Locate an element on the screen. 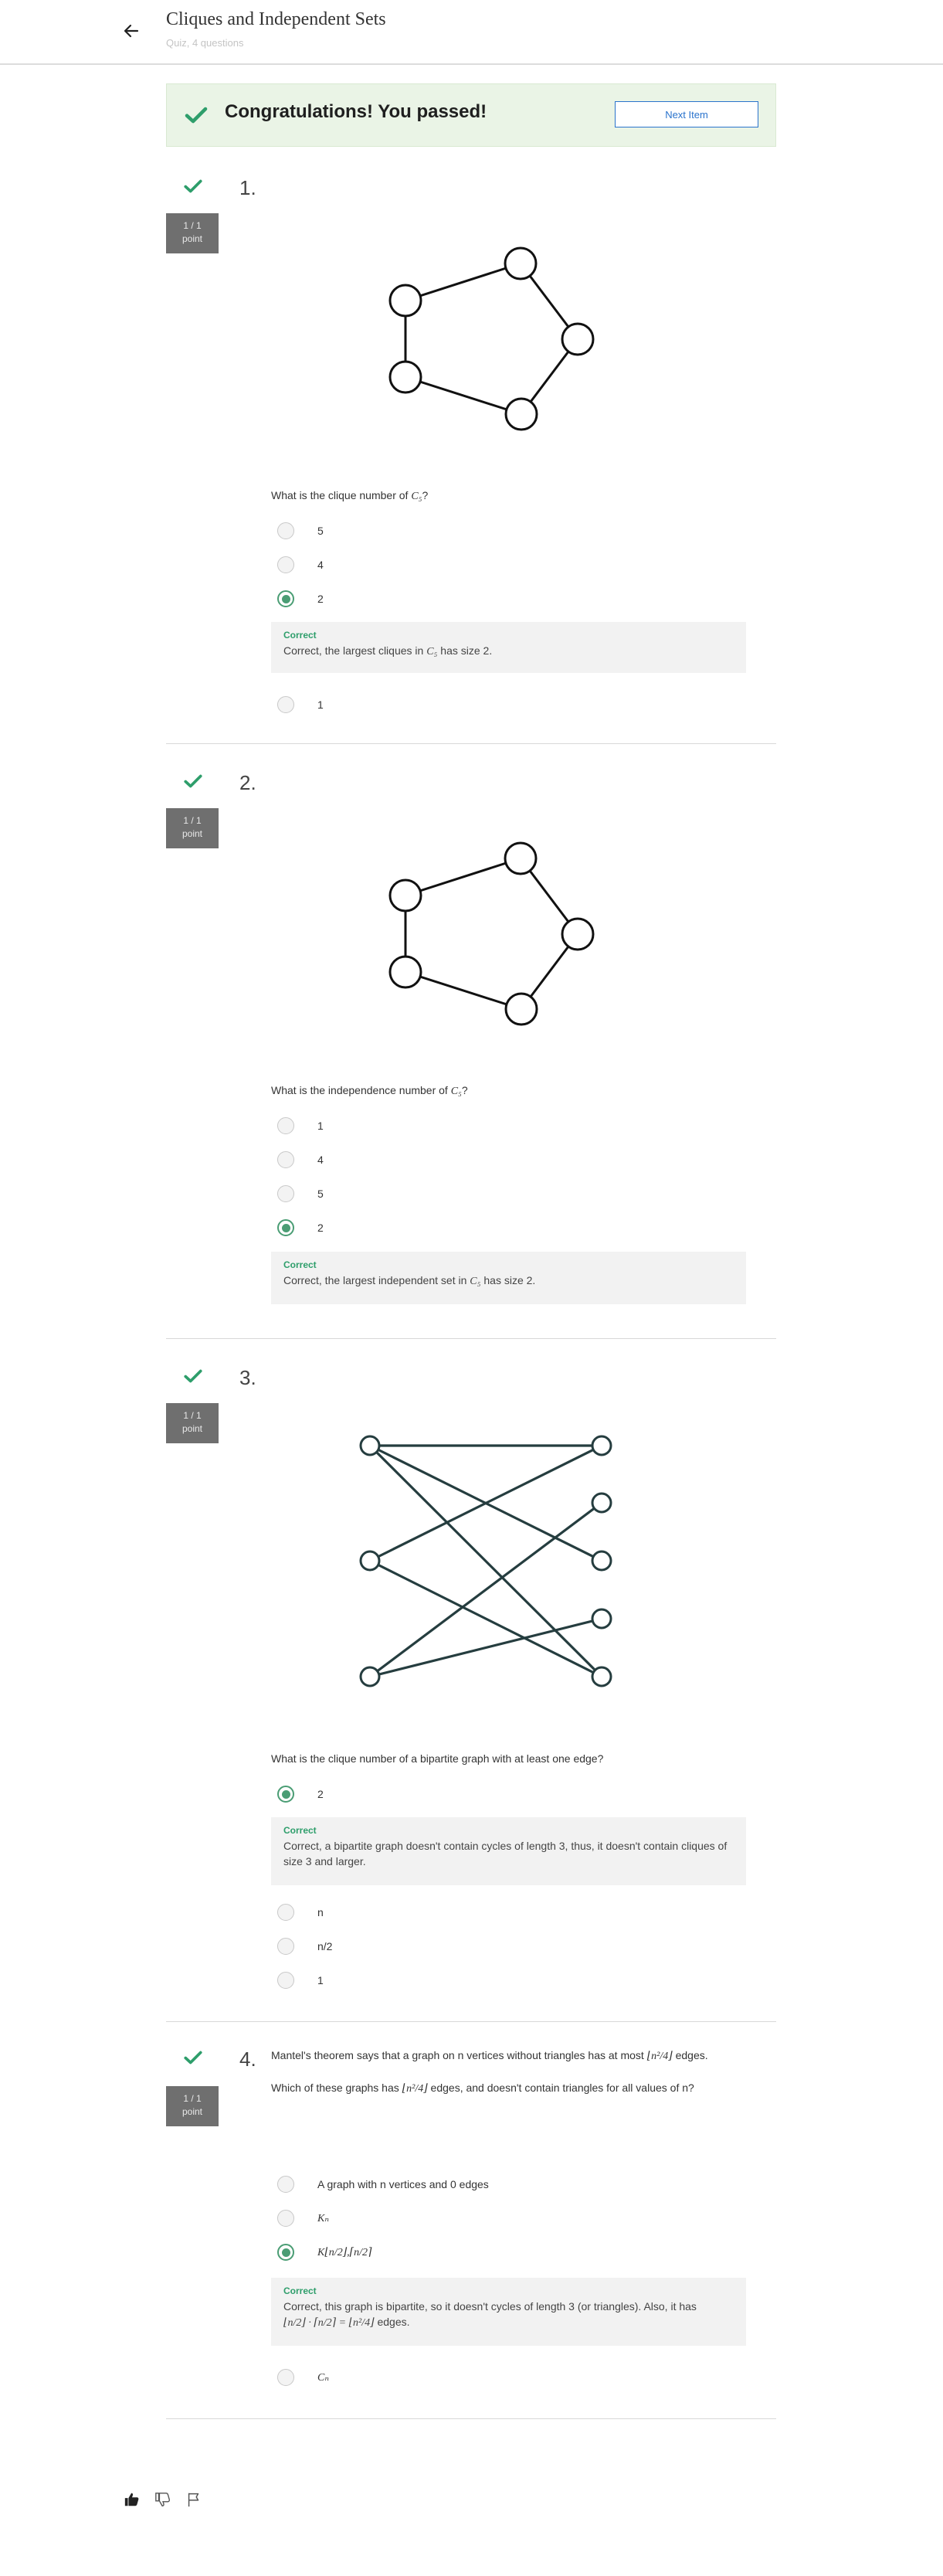  passed-banner: Congratulations! You passed! Next Item is located at coordinates (471, 115).